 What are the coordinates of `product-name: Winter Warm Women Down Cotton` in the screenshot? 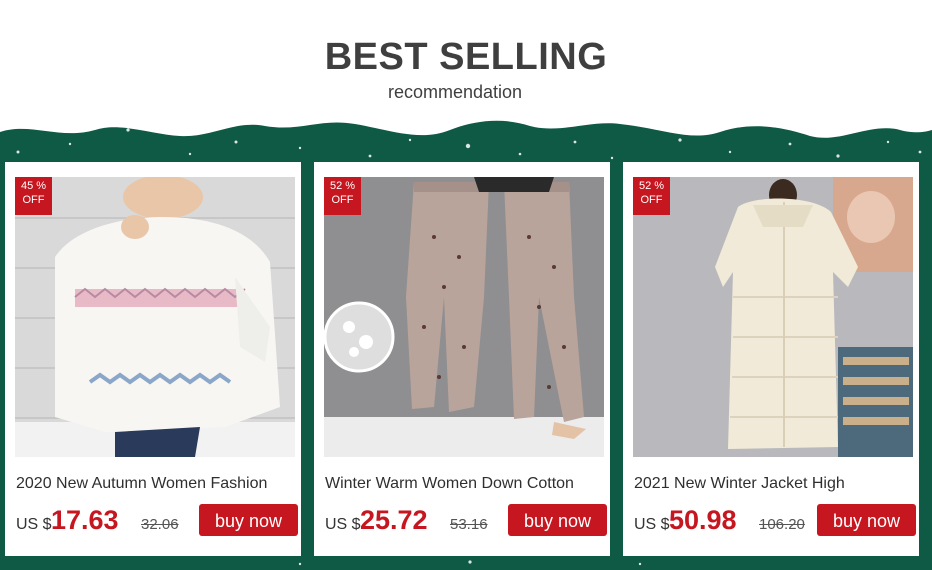 It's located at (466, 484).